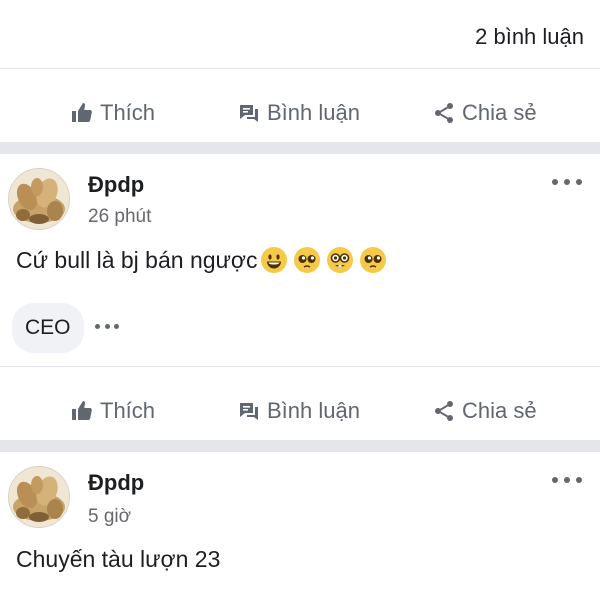 The height and width of the screenshot is (600, 600). What do you see at coordinates (119, 217) in the screenshot?
I see `post-timestamp: 26 phút` at bounding box center [119, 217].